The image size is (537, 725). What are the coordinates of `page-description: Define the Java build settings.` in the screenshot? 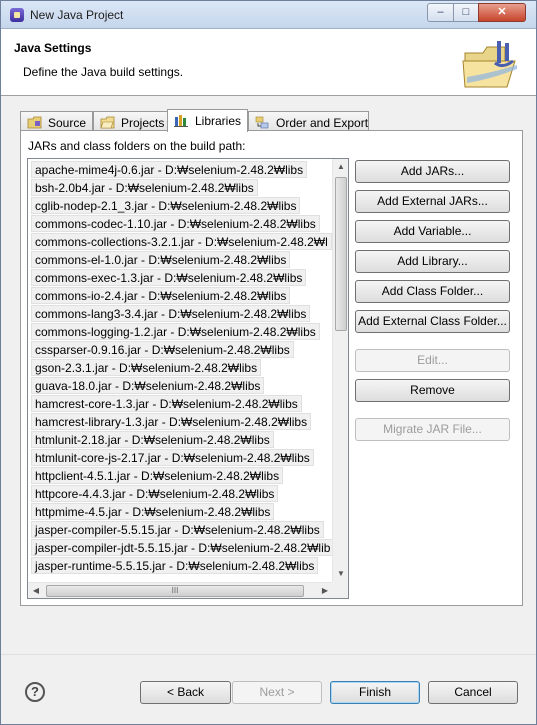 It's located at (103, 72).